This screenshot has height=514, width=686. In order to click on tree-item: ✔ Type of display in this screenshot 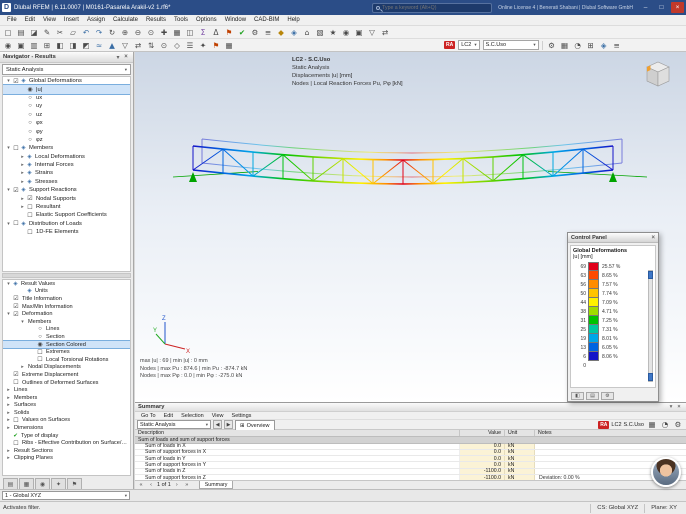, I will do `click(66, 436)`.